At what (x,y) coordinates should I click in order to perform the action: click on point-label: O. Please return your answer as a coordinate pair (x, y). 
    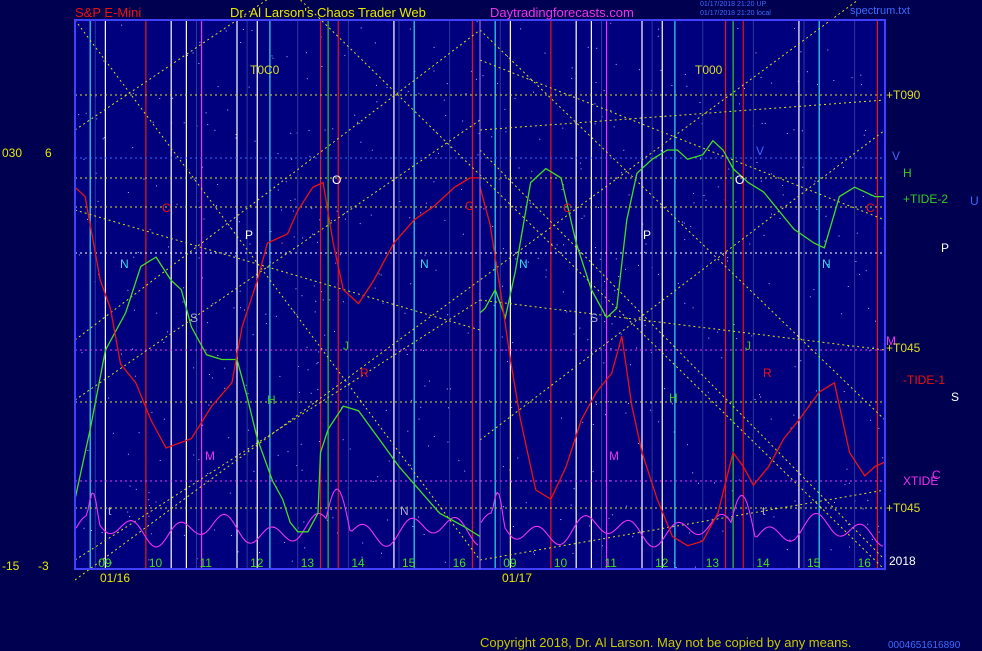
    Looking at the image, I should click on (336, 180).